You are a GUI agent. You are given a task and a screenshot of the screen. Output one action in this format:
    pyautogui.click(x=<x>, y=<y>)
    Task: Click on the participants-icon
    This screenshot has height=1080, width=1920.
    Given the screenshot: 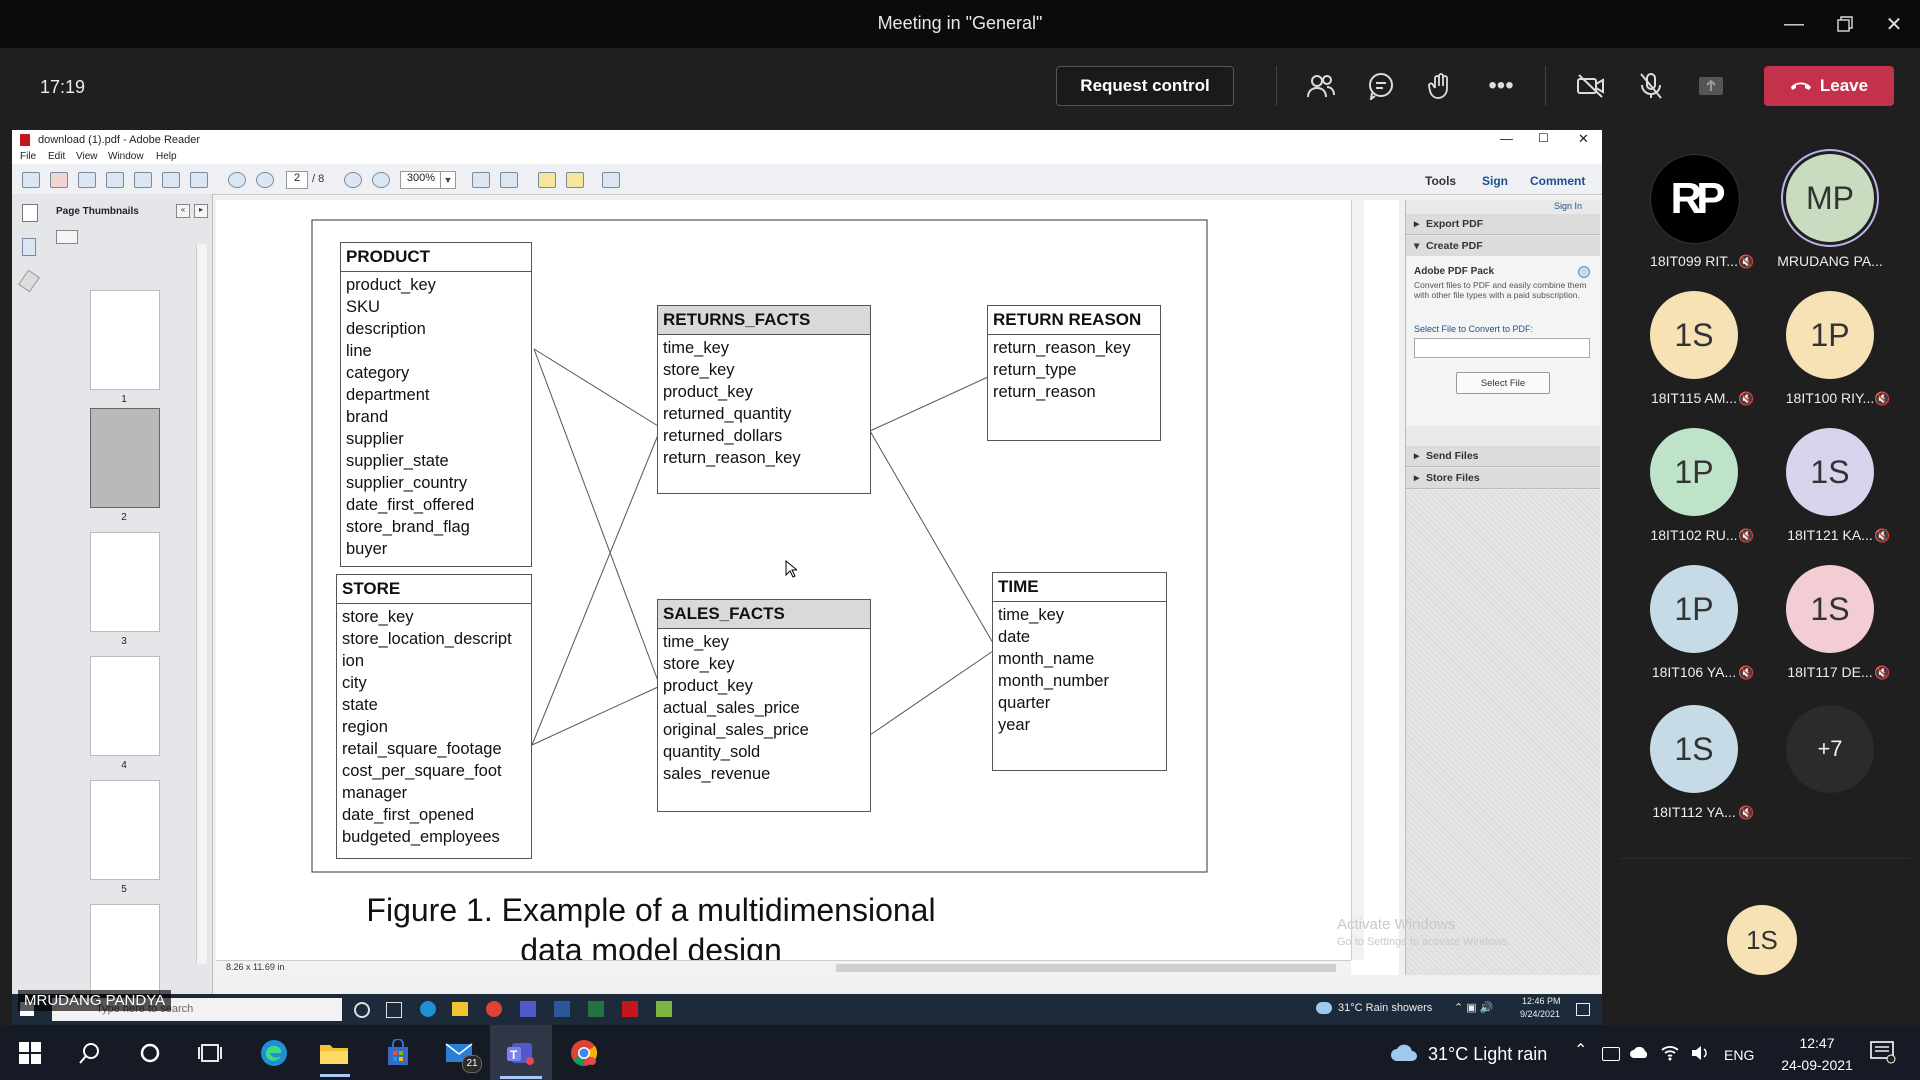 What is the action you would take?
    pyautogui.click(x=1321, y=86)
    